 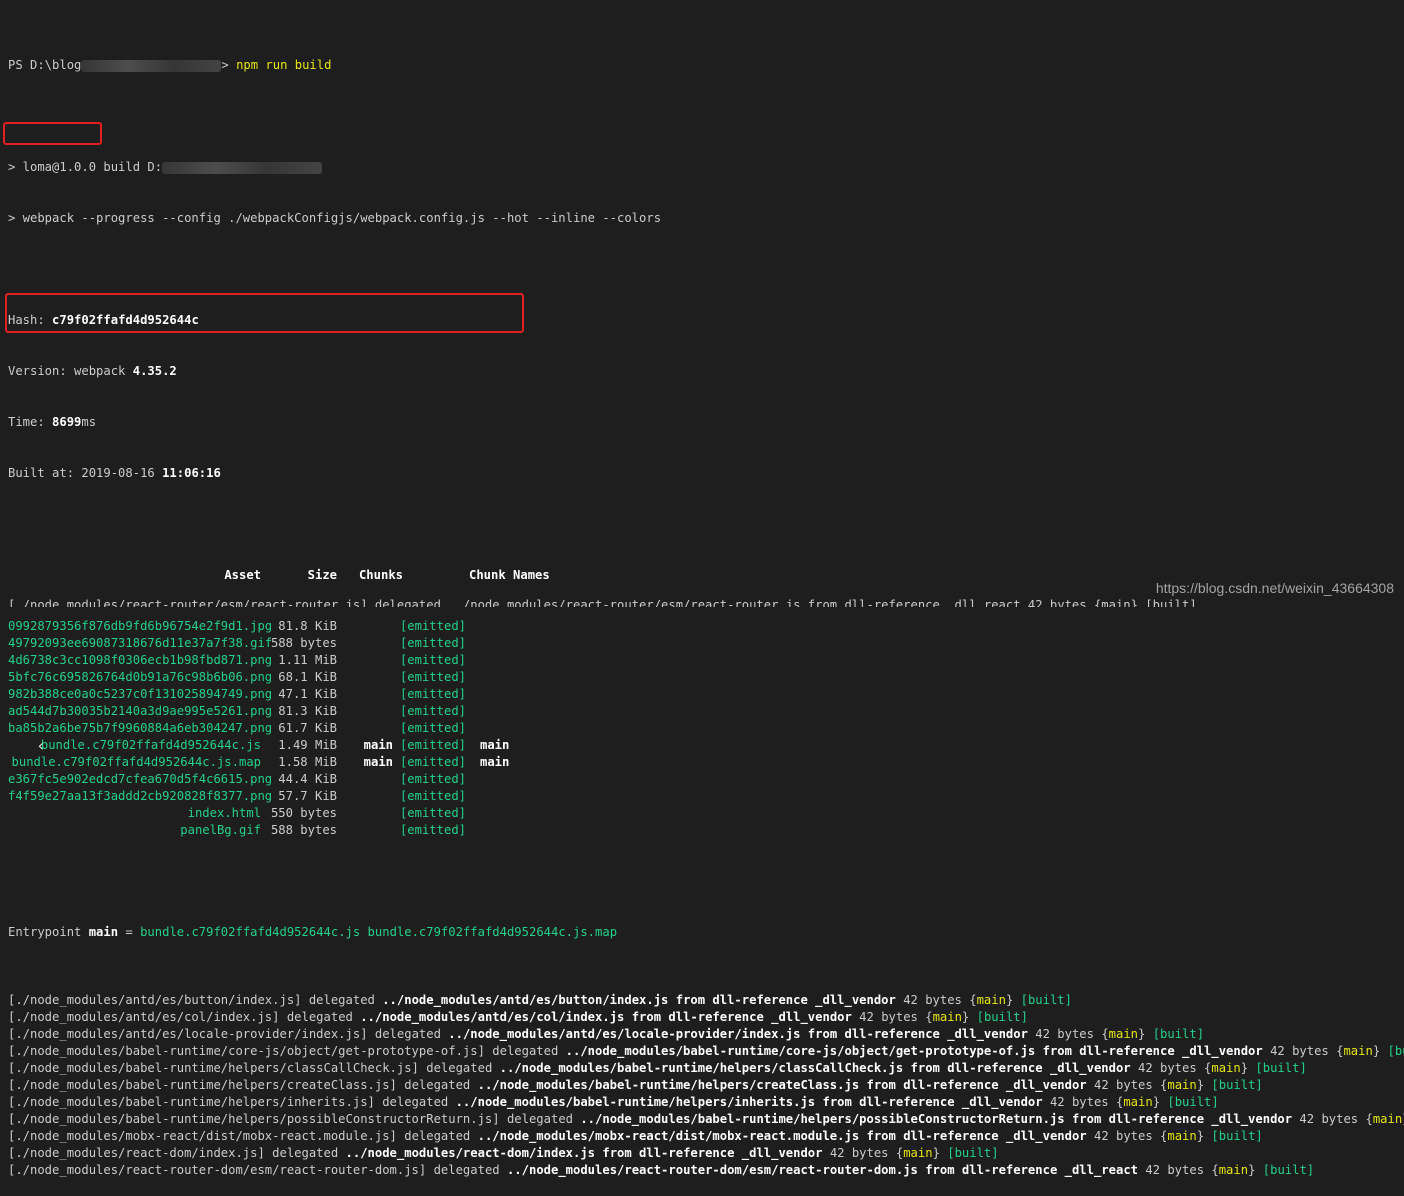 What do you see at coordinates (155, 371) in the screenshot?
I see `version-value: 4.35.2` at bounding box center [155, 371].